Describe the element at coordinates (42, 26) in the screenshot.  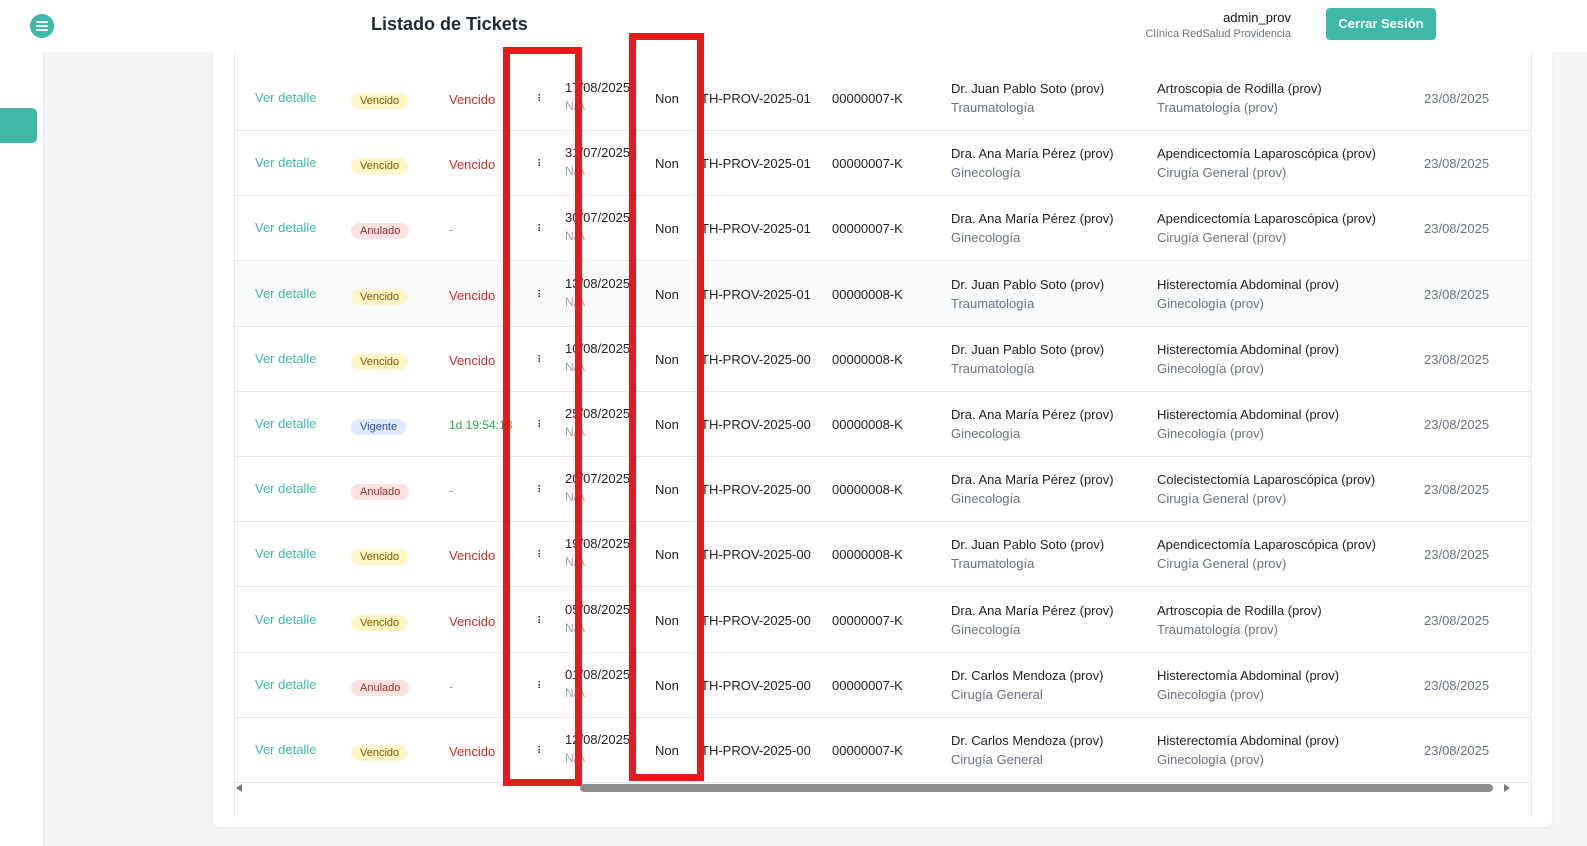
I see `hamburger-menu-icon` at that location.